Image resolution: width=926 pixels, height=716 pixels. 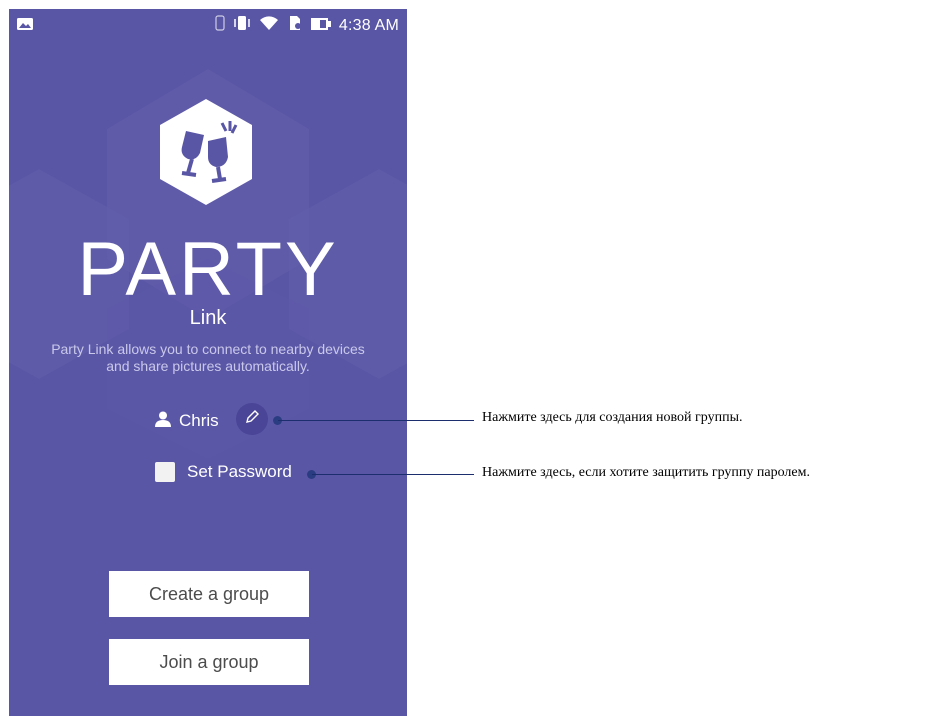 What do you see at coordinates (208, 269) in the screenshot?
I see `app-title: PARTY` at bounding box center [208, 269].